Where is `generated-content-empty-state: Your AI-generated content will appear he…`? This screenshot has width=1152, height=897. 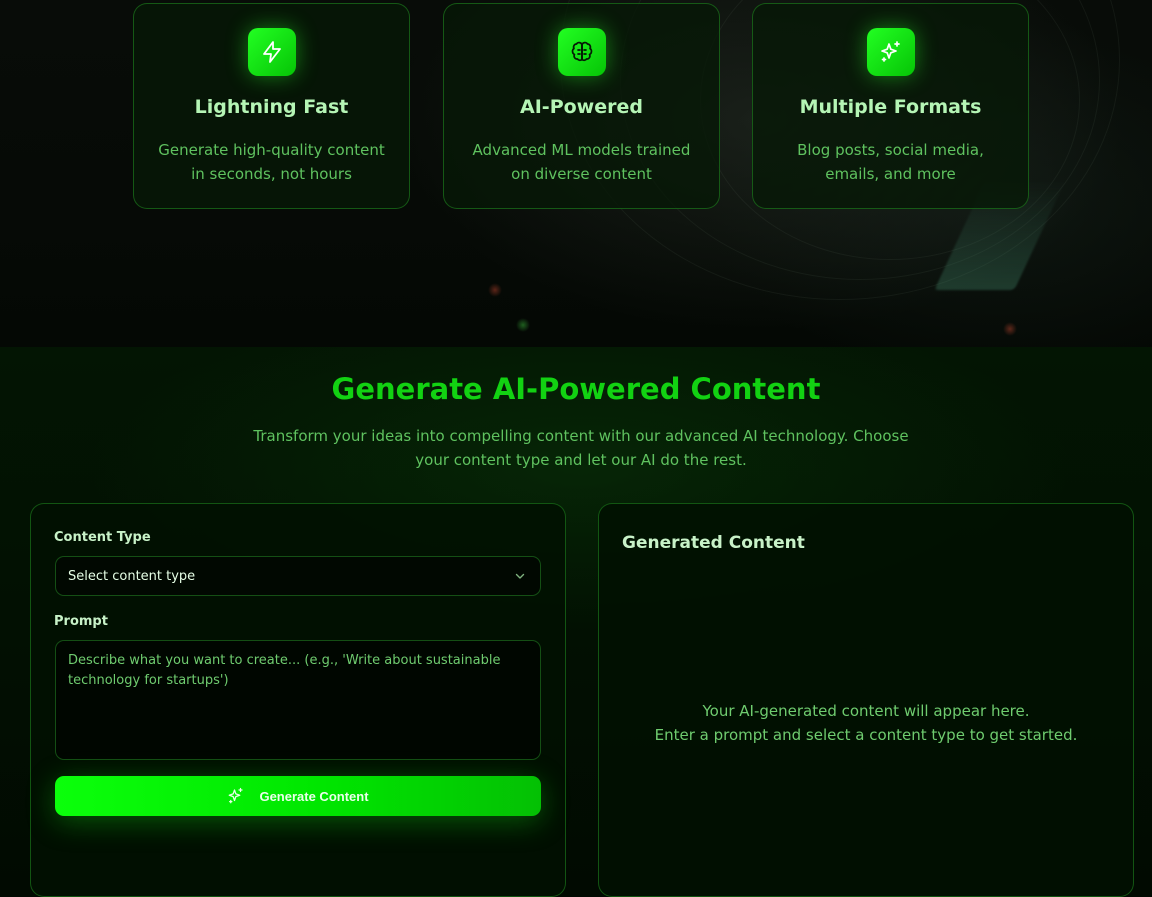 generated-content-empty-state: Your AI-generated content will appear he… is located at coordinates (866, 723).